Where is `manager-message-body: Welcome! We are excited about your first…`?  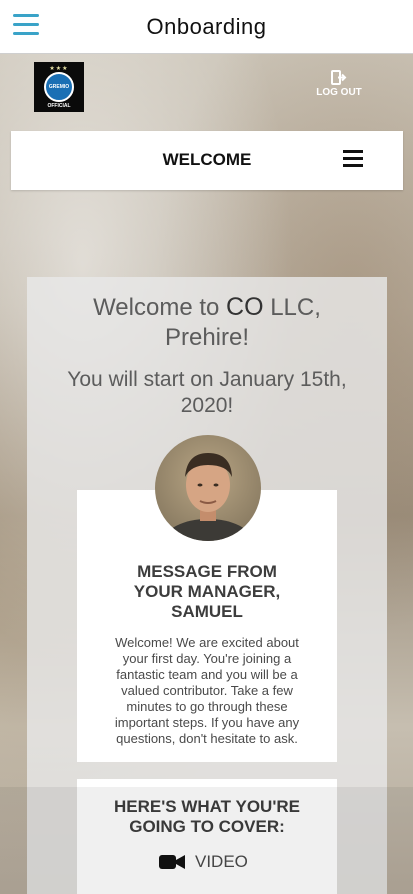 manager-message-body: Welcome! We are excited about your first… is located at coordinates (207, 691).